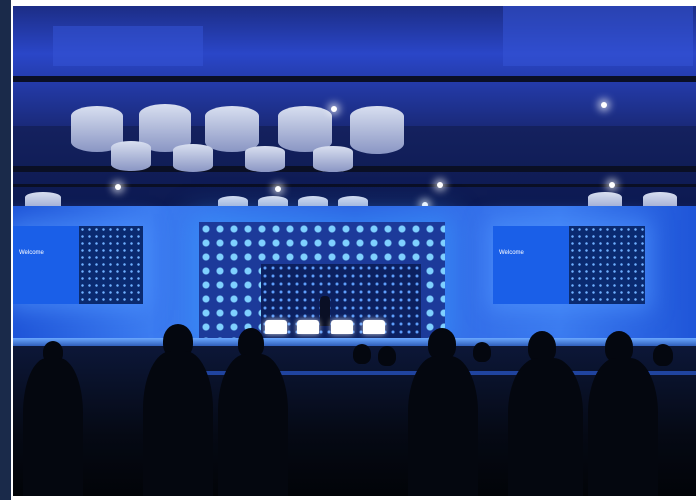  I want to click on left-screen-title: Welcome, so click(31, 253).